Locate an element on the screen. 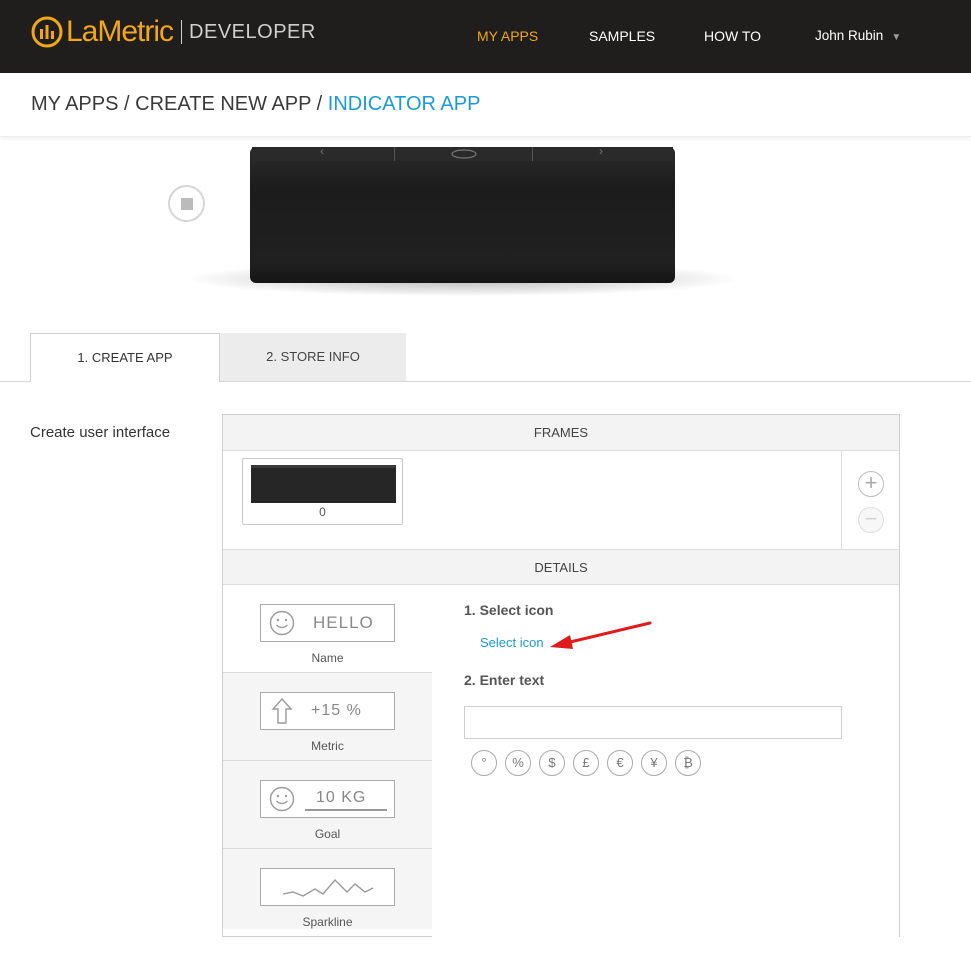  template-goal: 10 KG Goal is located at coordinates (327, 805).